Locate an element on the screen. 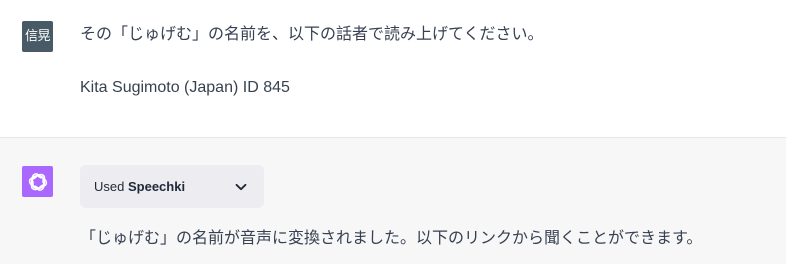 The height and width of the screenshot is (264, 786). assistant-avatar is located at coordinates (37, 181).